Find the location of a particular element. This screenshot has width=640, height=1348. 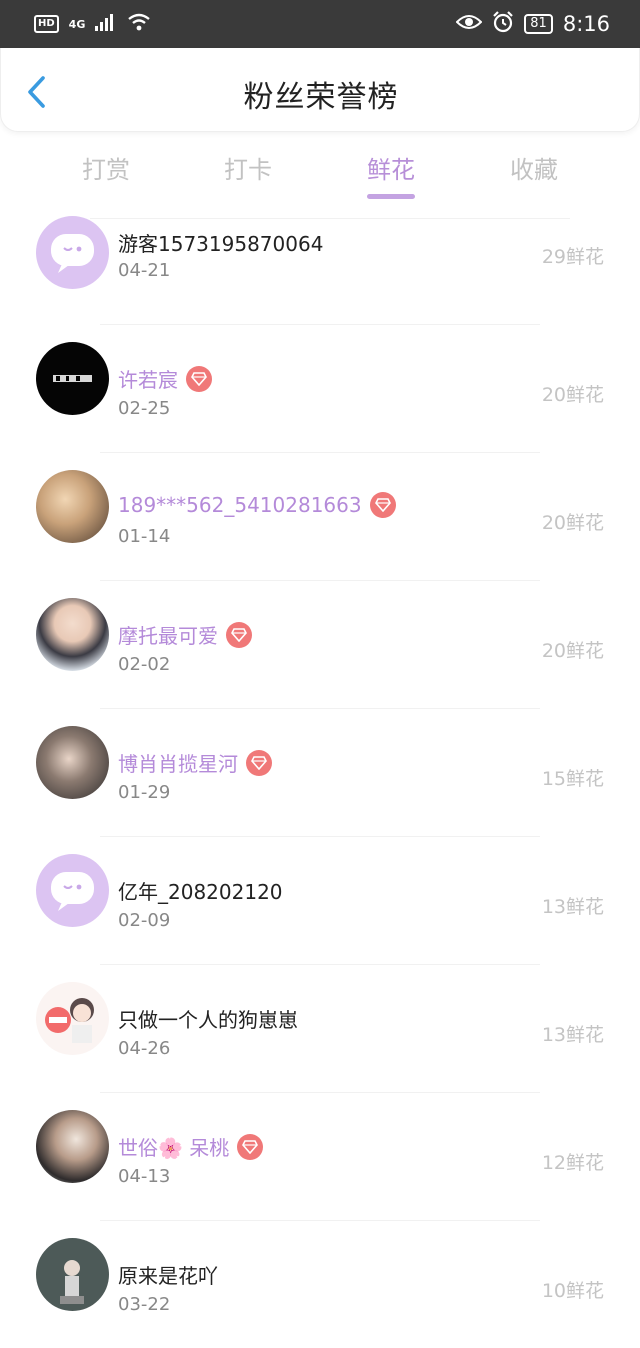

alarm-icon is located at coordinates (503, 24).